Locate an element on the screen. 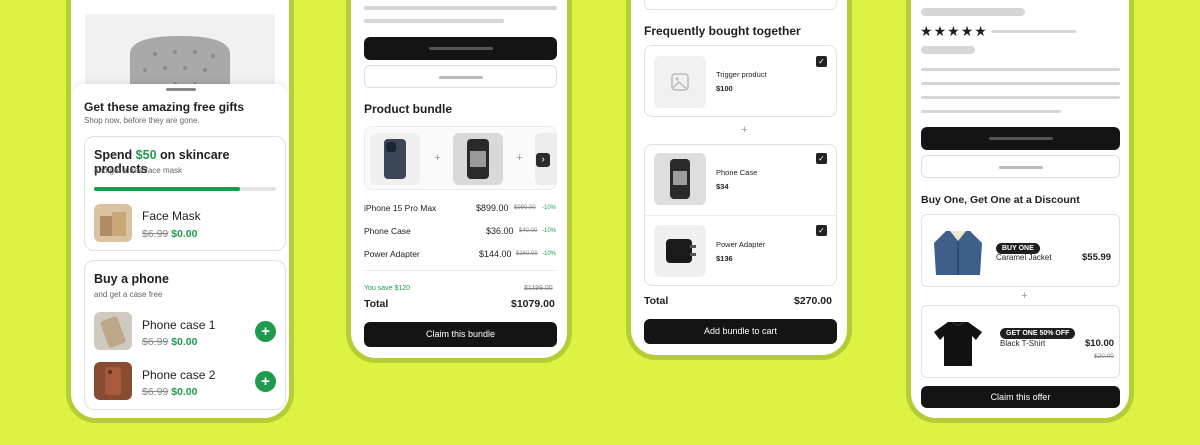  add-phone-case-1-button: + is located at coordinates (265, 331).